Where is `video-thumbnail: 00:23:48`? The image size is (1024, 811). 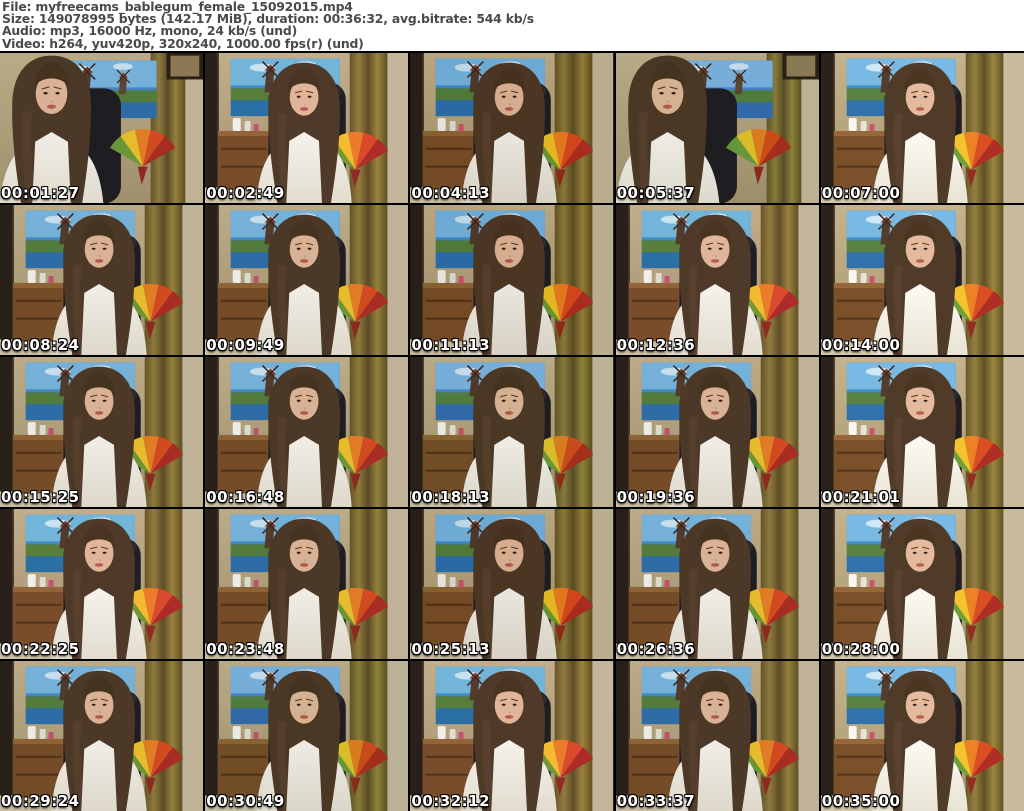 video-thumbnail: 00:23:48 is located at coordinates (307, 583).